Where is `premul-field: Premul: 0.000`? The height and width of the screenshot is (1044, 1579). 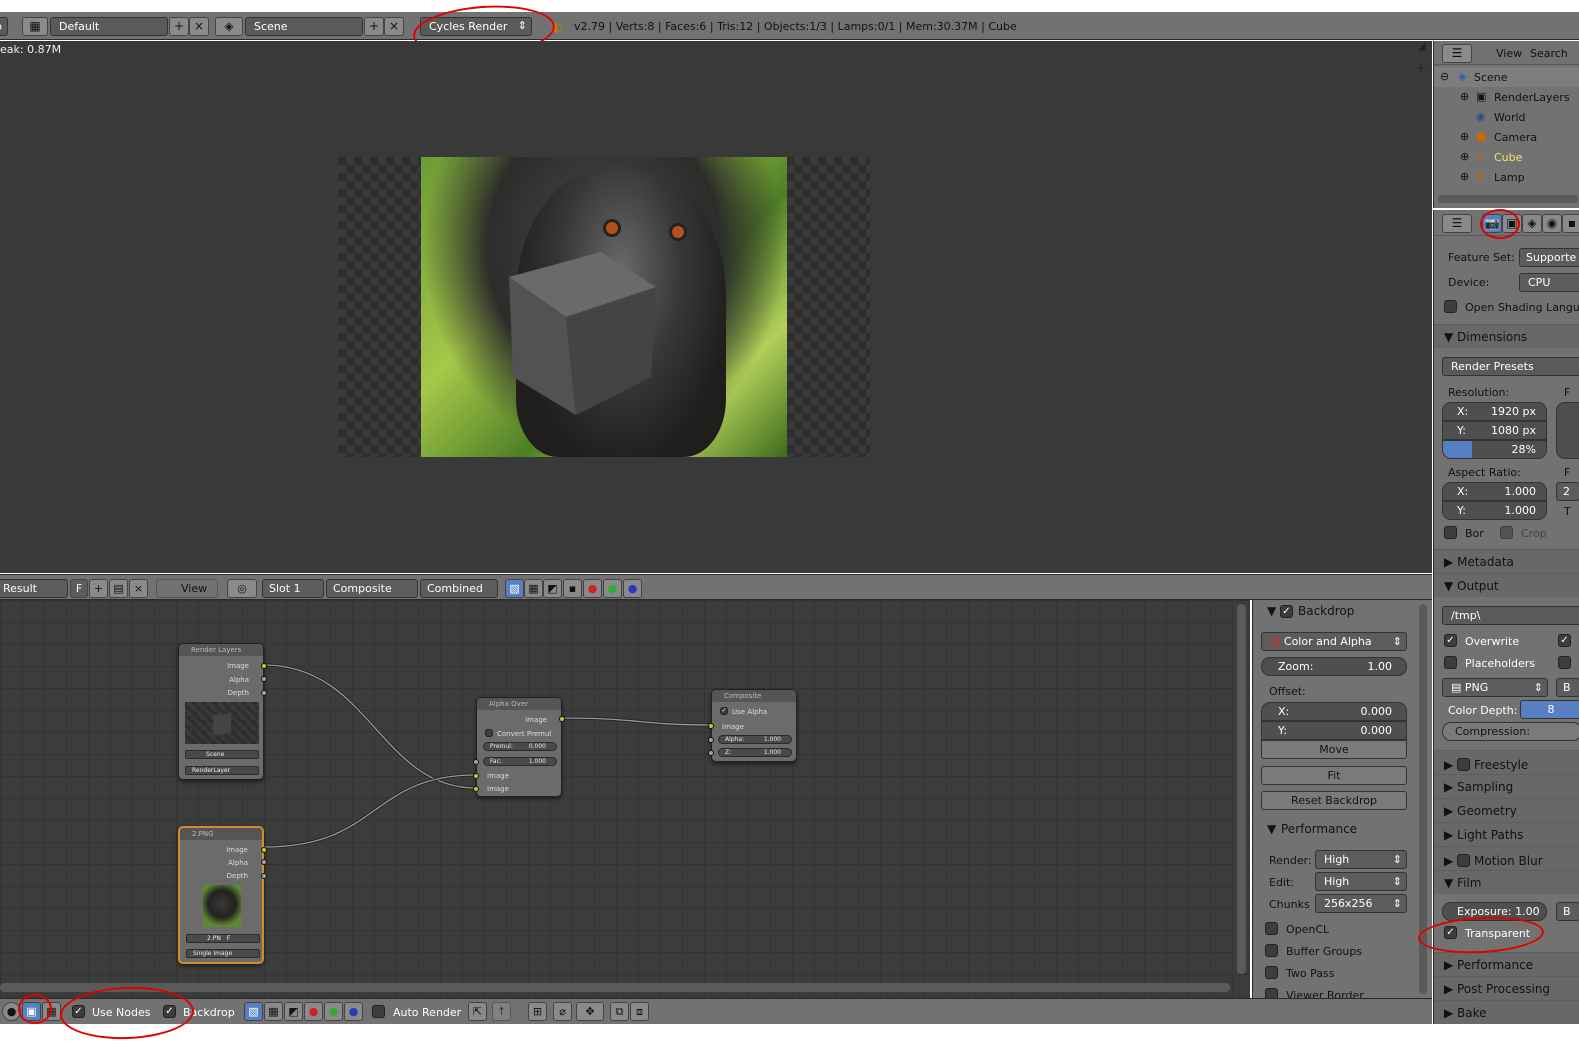 premul-field: Premul: 0.000 is located at coordinates (520, 746).